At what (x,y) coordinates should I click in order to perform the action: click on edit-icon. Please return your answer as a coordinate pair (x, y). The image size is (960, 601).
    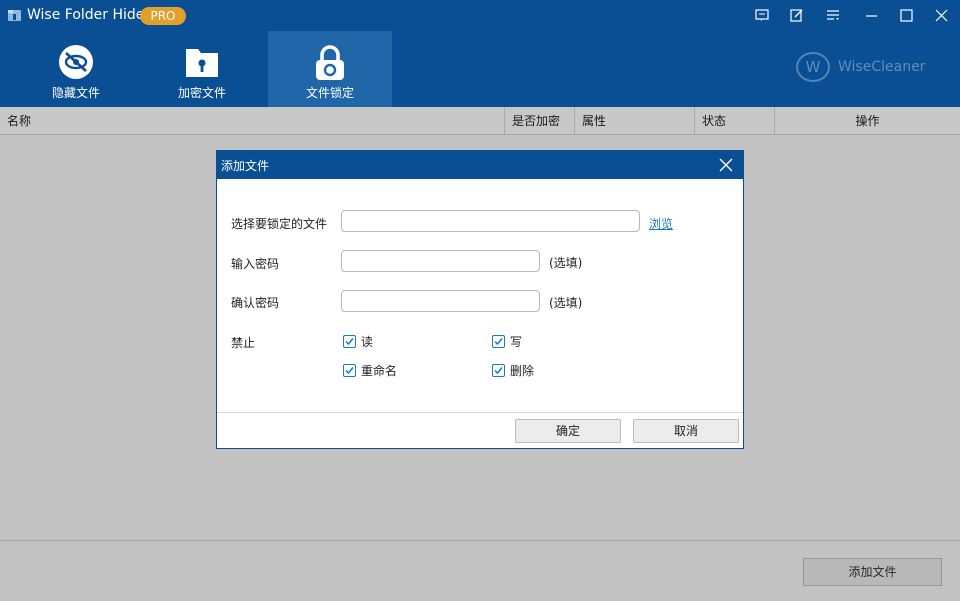
    Looking at the image, I should click on (797, 15).